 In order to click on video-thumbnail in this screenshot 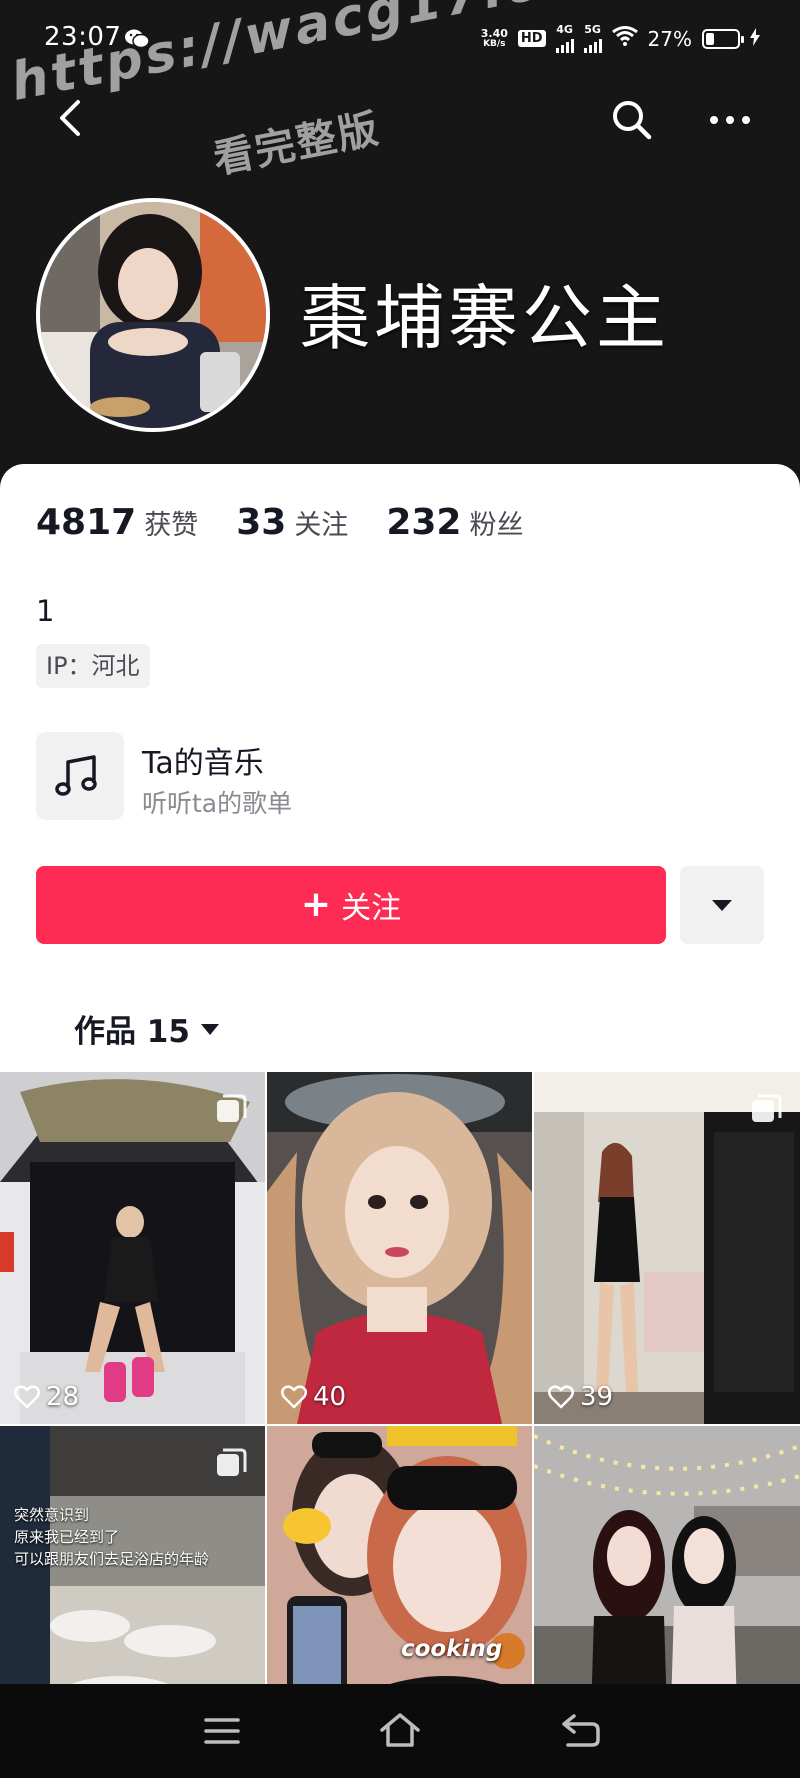, I will do `click(399, 1248)`.